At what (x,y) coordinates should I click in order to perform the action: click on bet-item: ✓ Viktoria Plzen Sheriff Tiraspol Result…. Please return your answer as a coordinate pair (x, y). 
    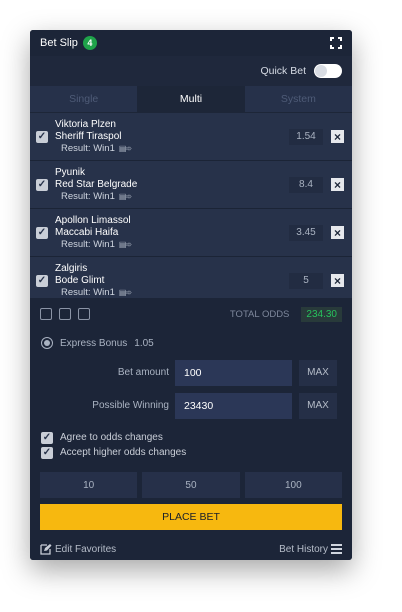
    Looking at the image, I should click on (191, 137).